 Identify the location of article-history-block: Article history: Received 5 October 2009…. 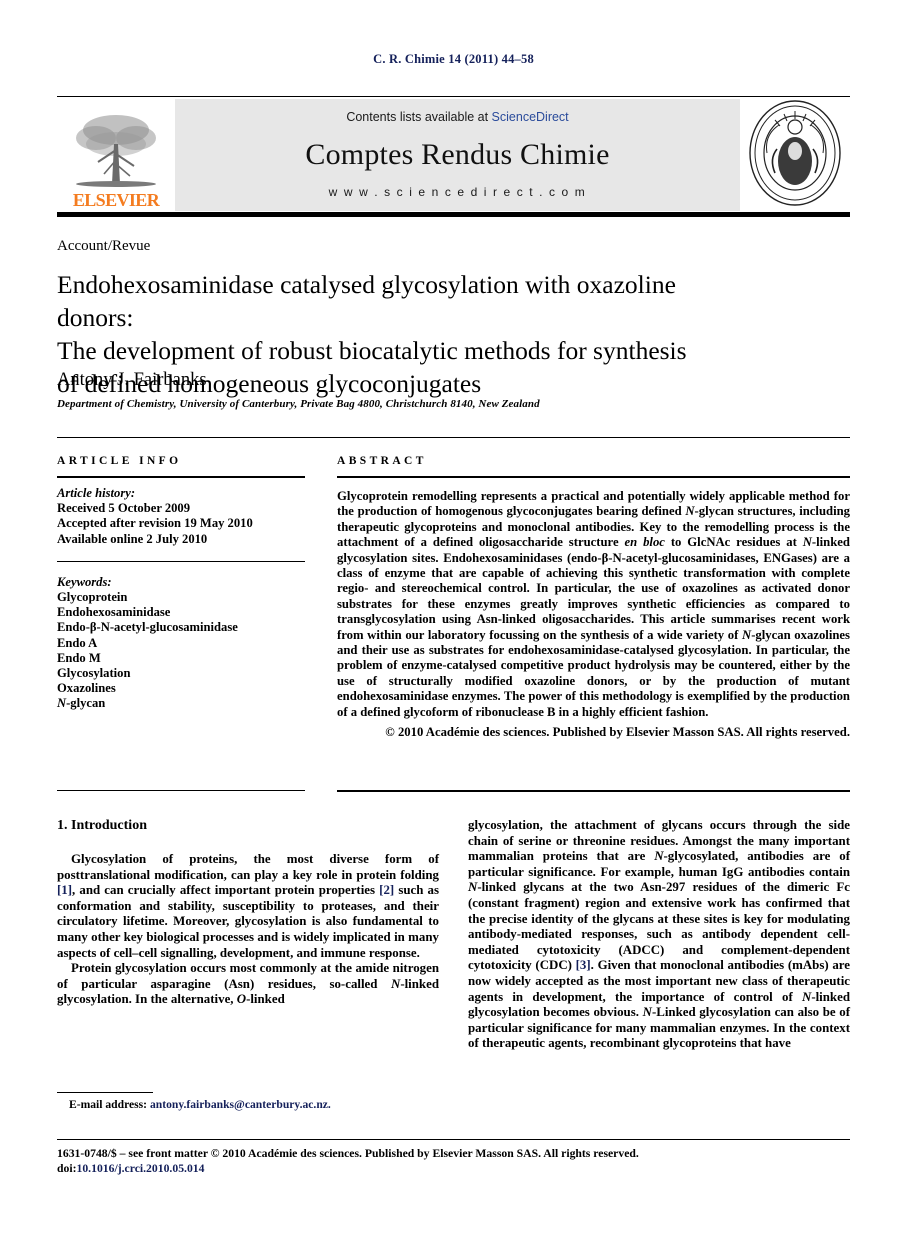
(181, 516).